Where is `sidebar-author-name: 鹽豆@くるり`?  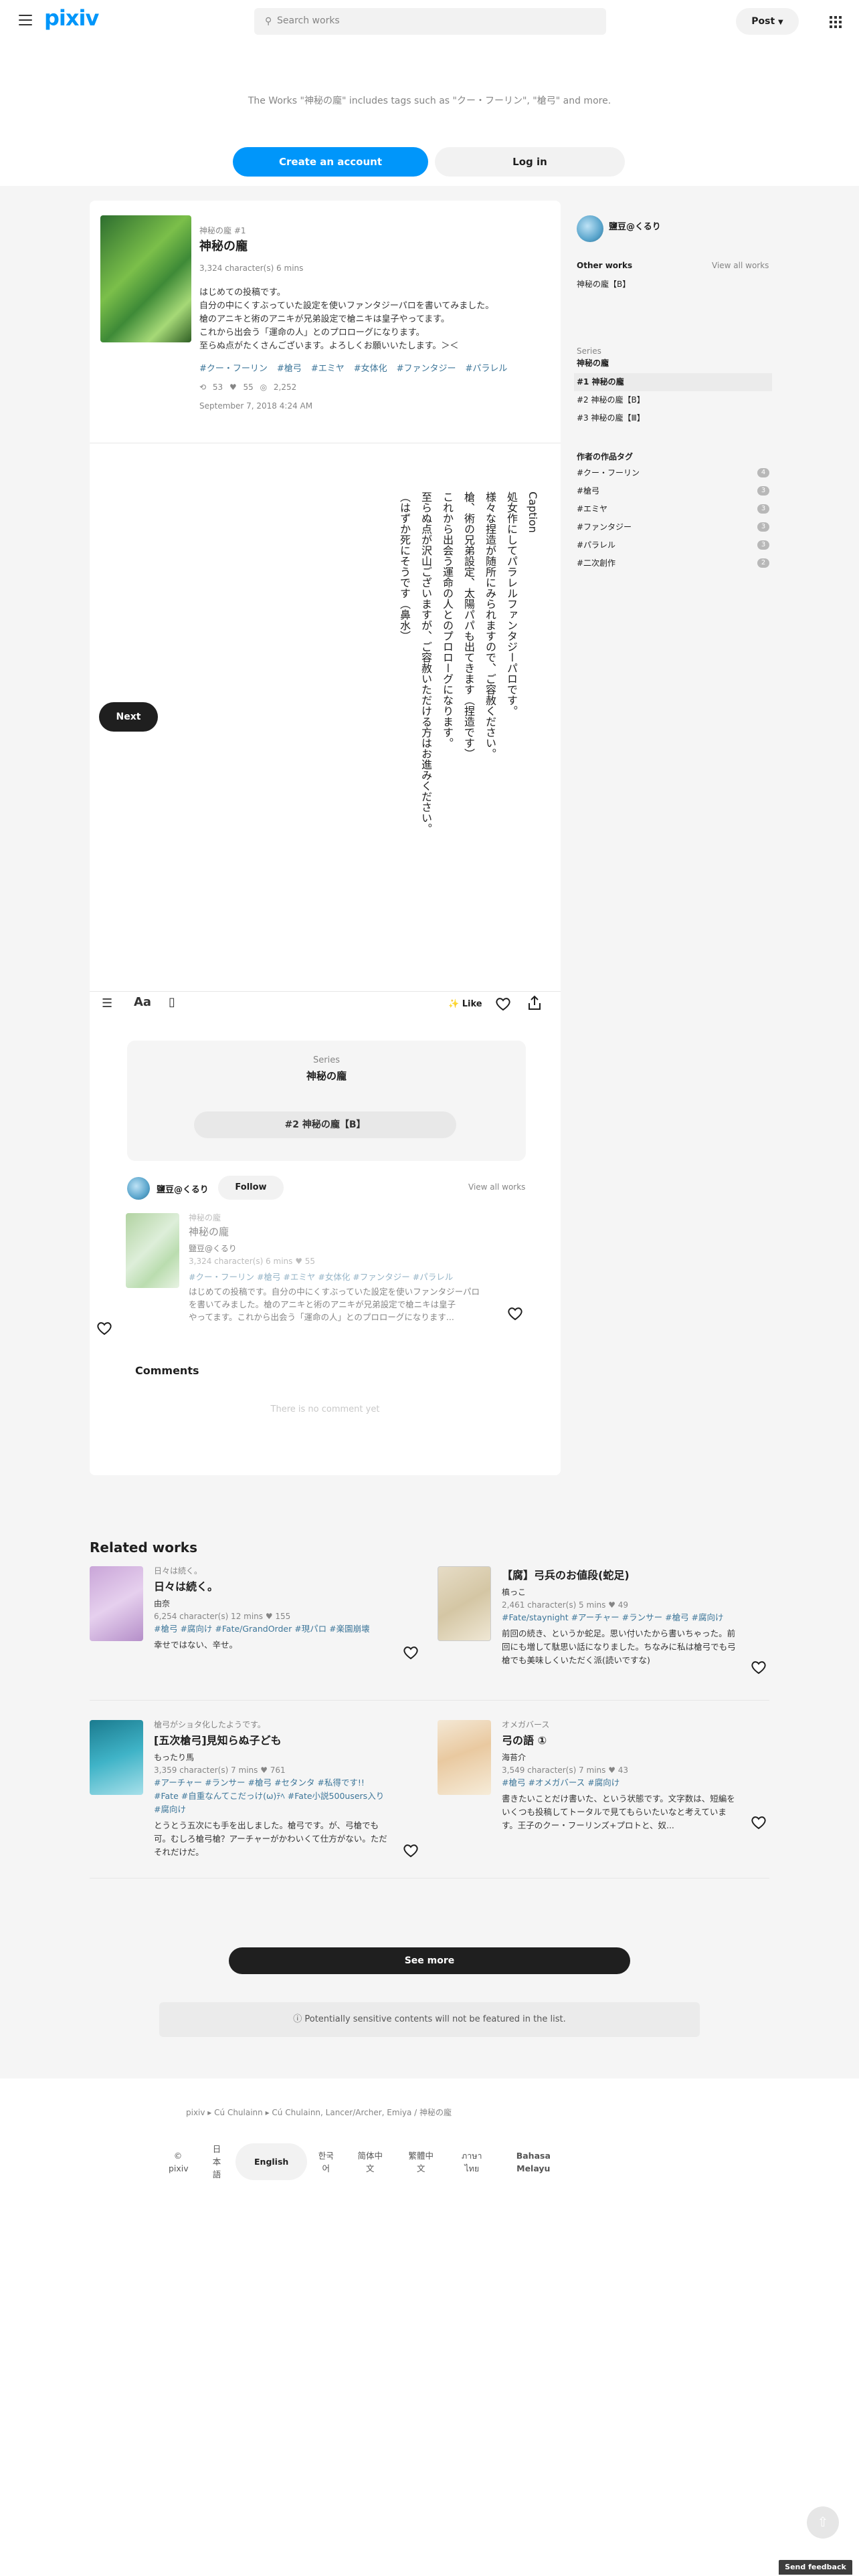 sidebar-author-name: 鹽豆@くるり is located at coordinates (635, 225).